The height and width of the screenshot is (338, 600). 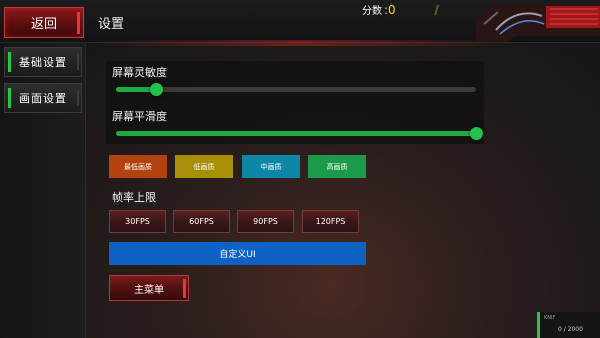 What do you see at coordinates (550, 318) in the screenshot?
I see `weapon-name: KNIF` at bounding box center [550, 318].